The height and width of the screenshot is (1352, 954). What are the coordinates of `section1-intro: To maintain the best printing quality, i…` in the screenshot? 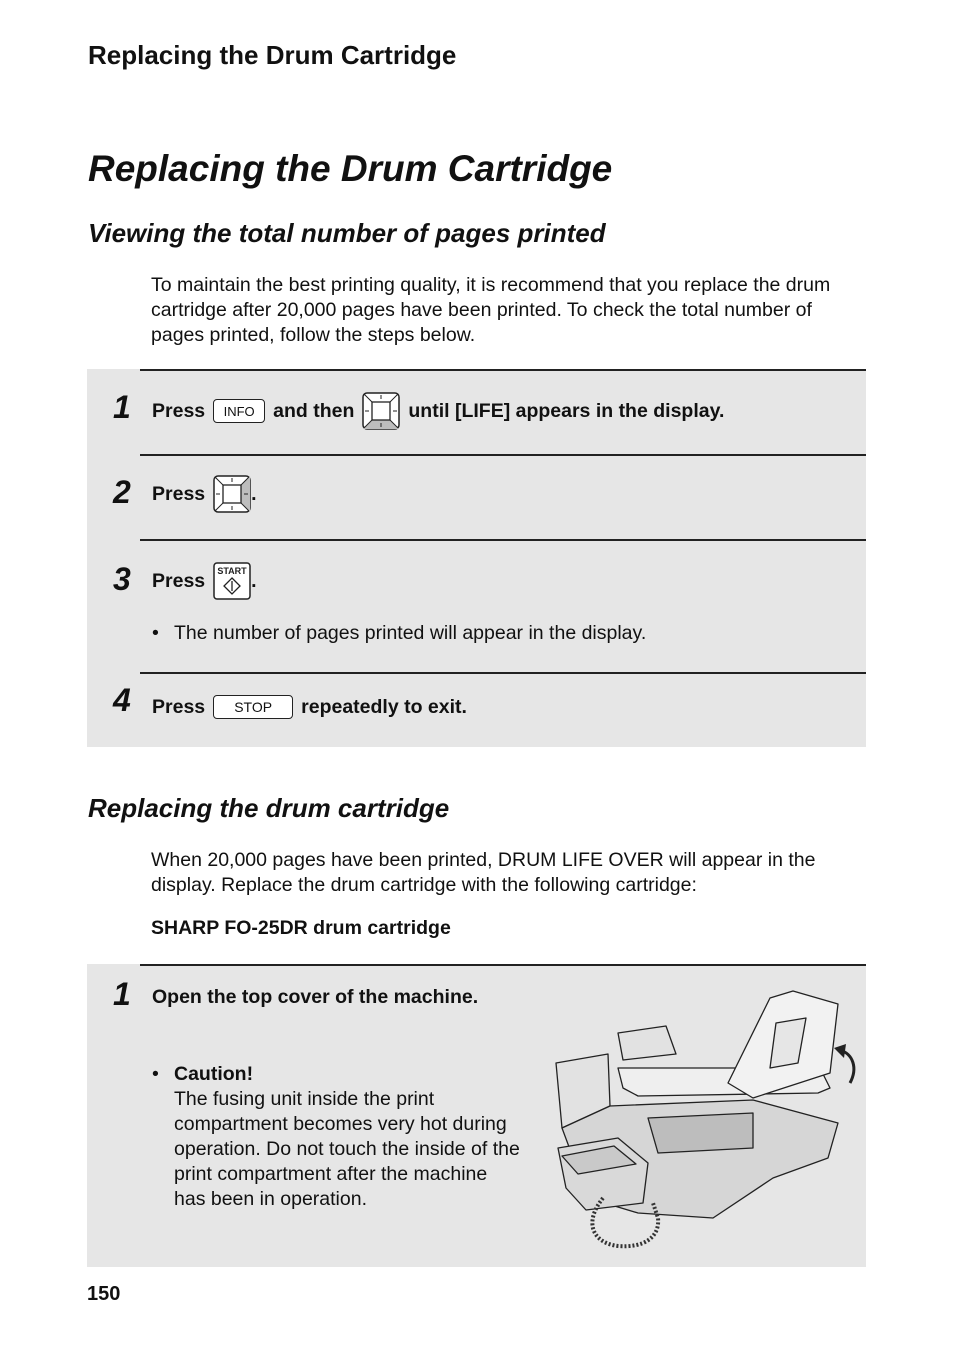 It's located at (491, 310).